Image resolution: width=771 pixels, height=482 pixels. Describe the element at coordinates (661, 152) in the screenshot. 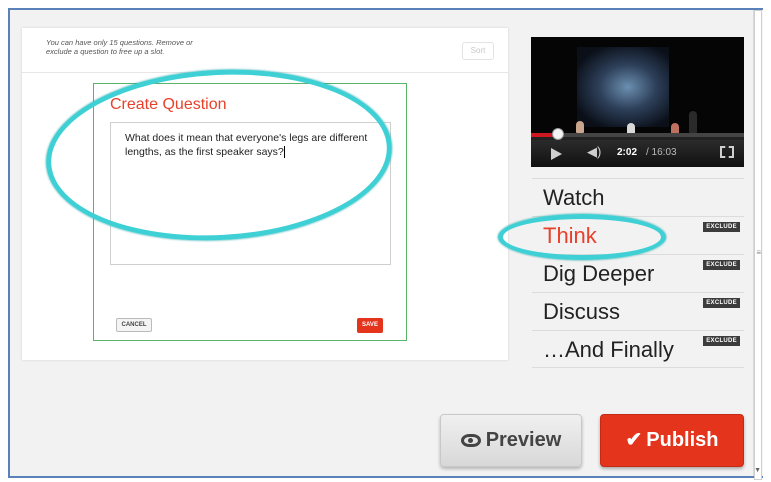

I see `video-total-time: / 16:03` at that location.